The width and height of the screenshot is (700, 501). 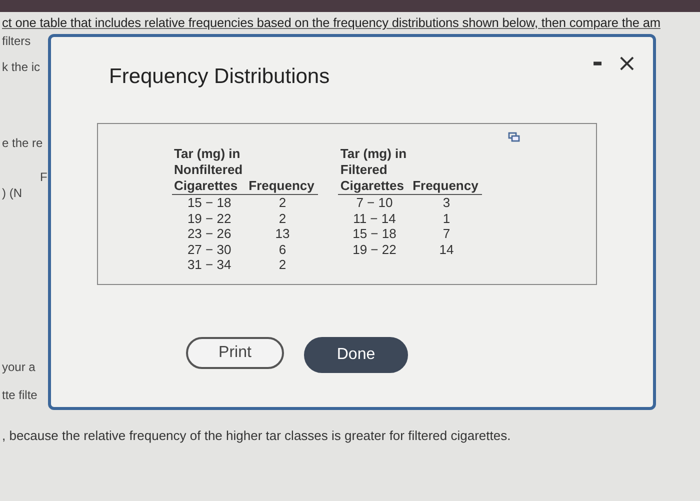 What do you see at coordinates (12, 193) in the screenshot?
I see `partial-text: ) (N` at bounding box center [12, 193].